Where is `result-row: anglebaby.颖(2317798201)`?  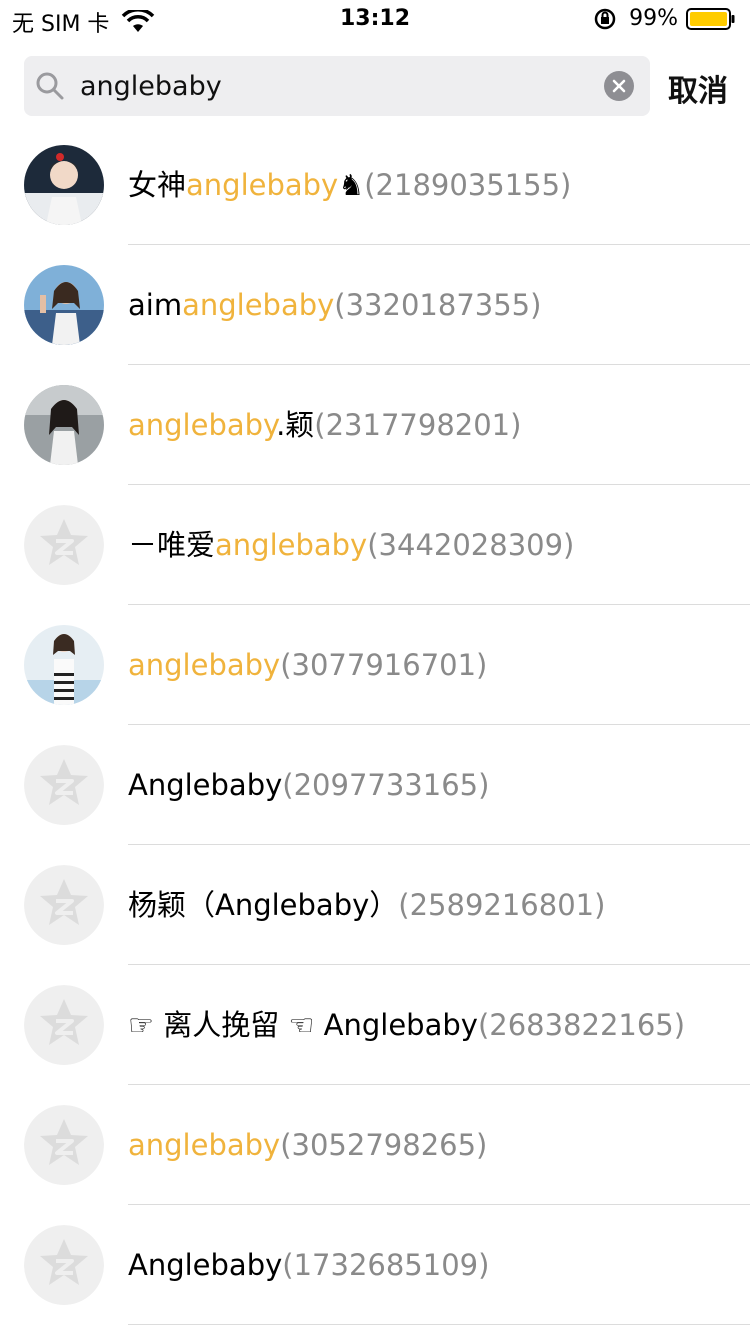 result-row: anglebaby.颖(2317798201) is located at coordinates (375, 425).